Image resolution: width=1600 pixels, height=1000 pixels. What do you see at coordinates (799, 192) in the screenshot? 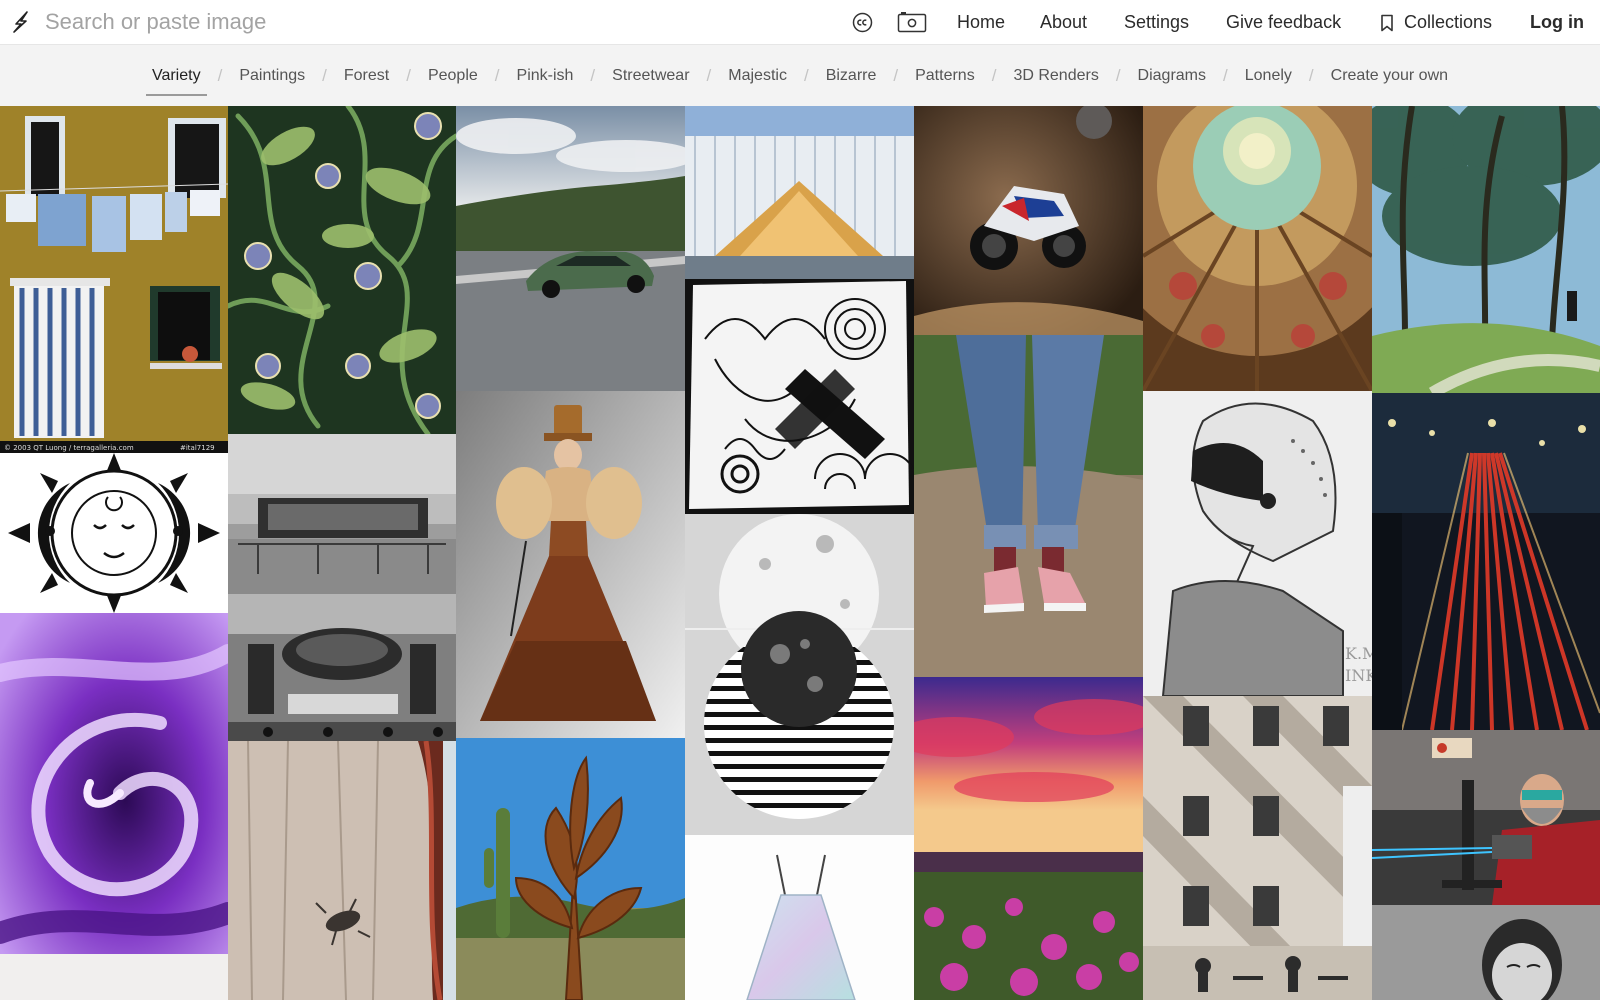
I see `image-tile-glass-building` at bounding box center [799, 192].